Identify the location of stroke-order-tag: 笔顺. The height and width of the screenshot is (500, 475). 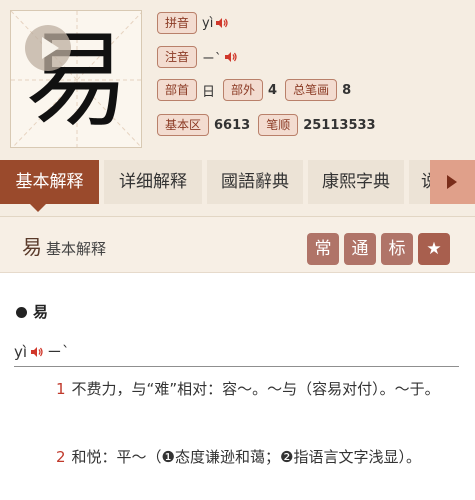
(278, 125).